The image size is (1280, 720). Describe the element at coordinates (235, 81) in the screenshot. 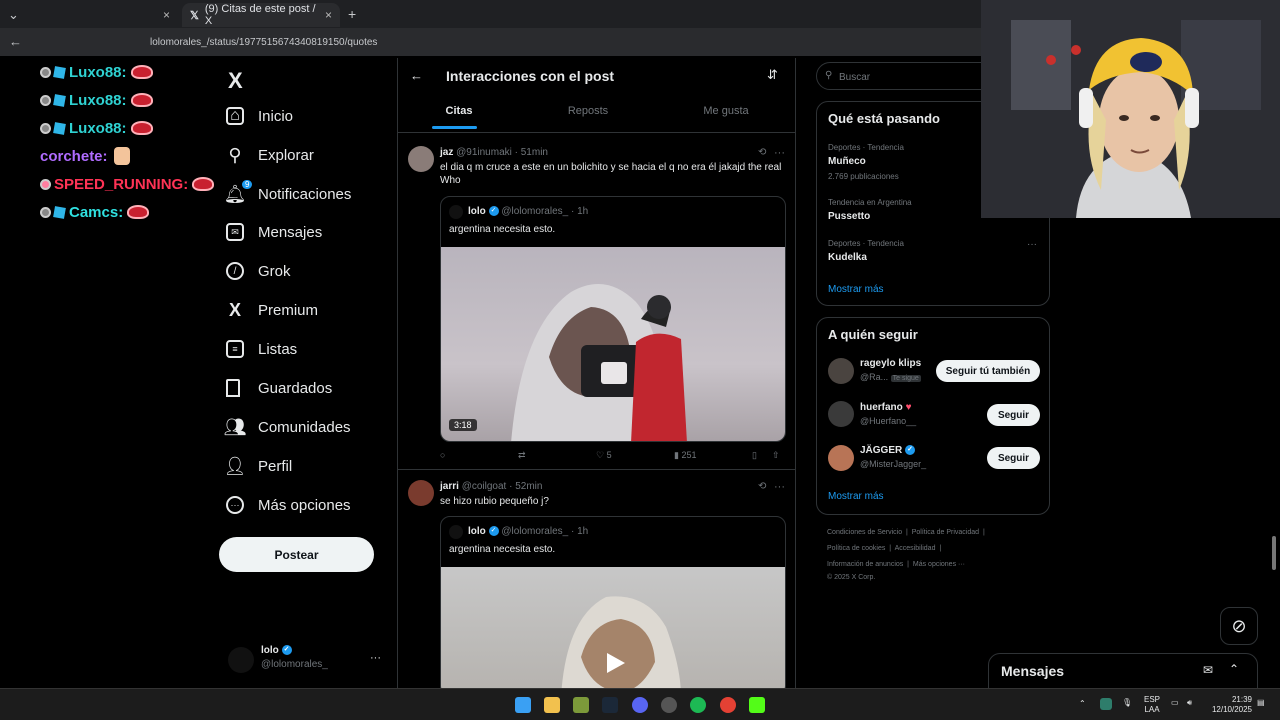

I see `x-logo-icon: X` at that location.